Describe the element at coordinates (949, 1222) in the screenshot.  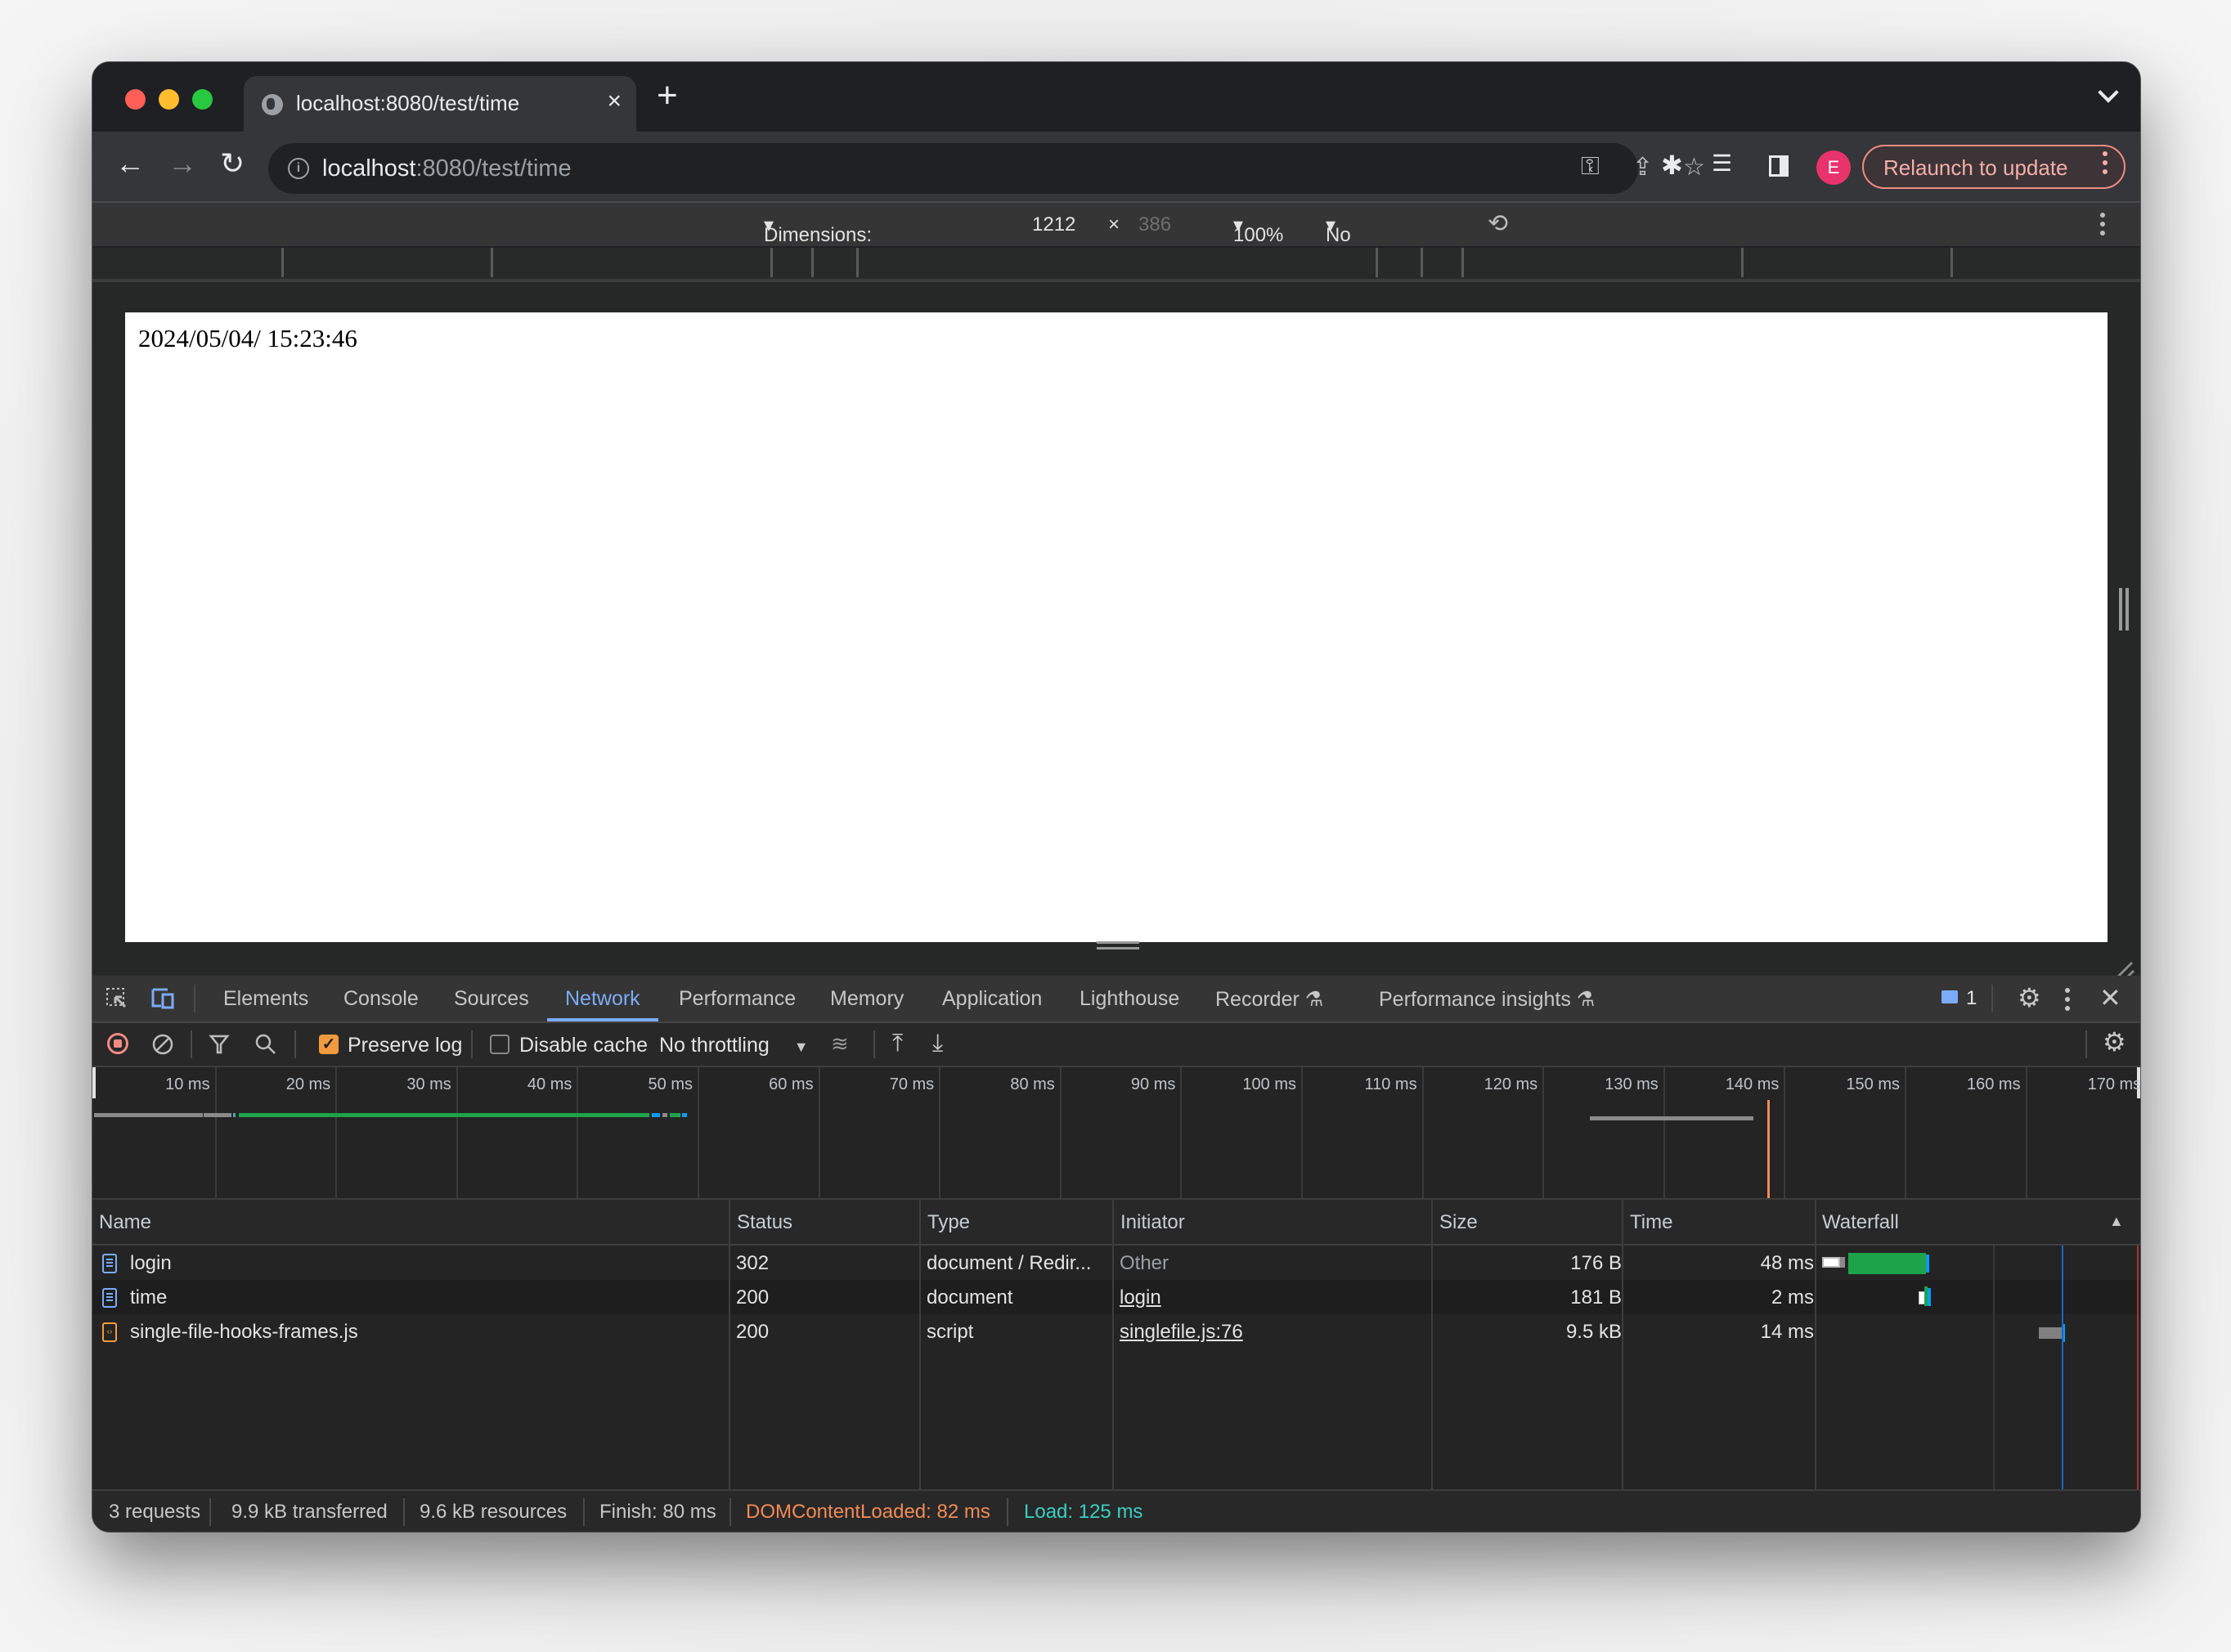
I see `column-header-type: Type` at that location.